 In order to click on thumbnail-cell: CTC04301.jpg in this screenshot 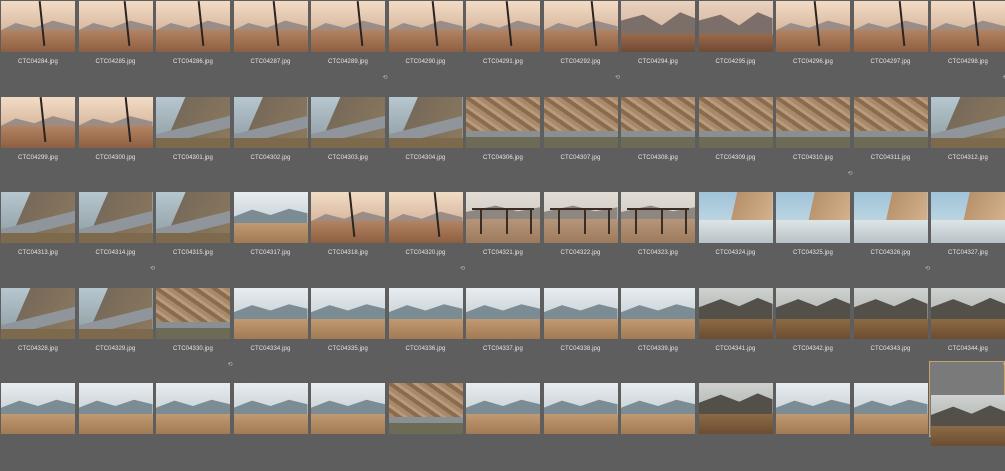, I will do `click(193, 140)`.